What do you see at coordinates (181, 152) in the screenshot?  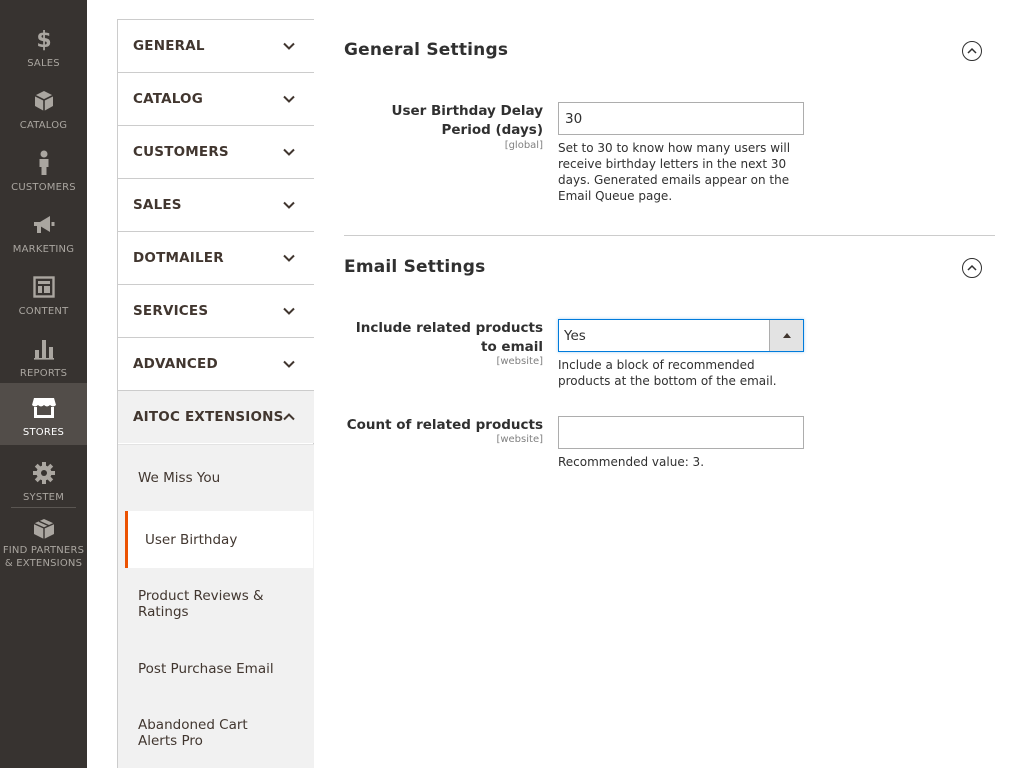 I see `section-label: CUSTOMERS` at bounding box center [181, 152].